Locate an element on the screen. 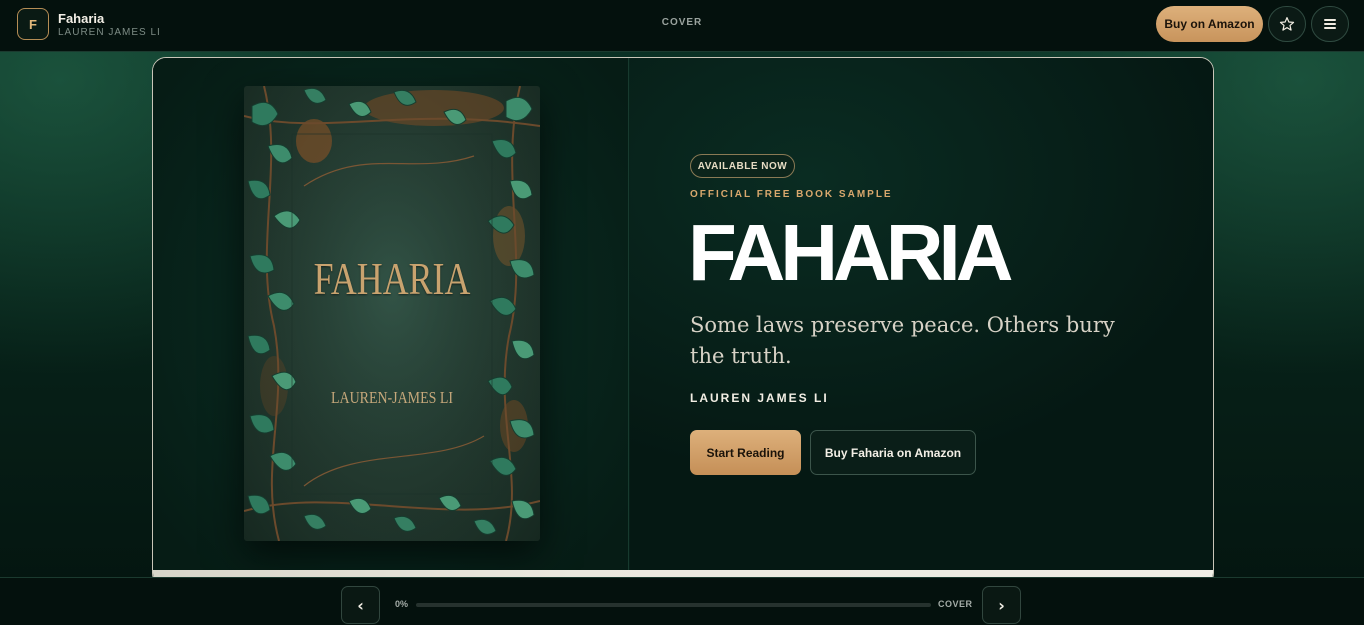 The image size is (1364, 625). brand-author: LAUREN JAMES LI is located at coordinates (109, 32).